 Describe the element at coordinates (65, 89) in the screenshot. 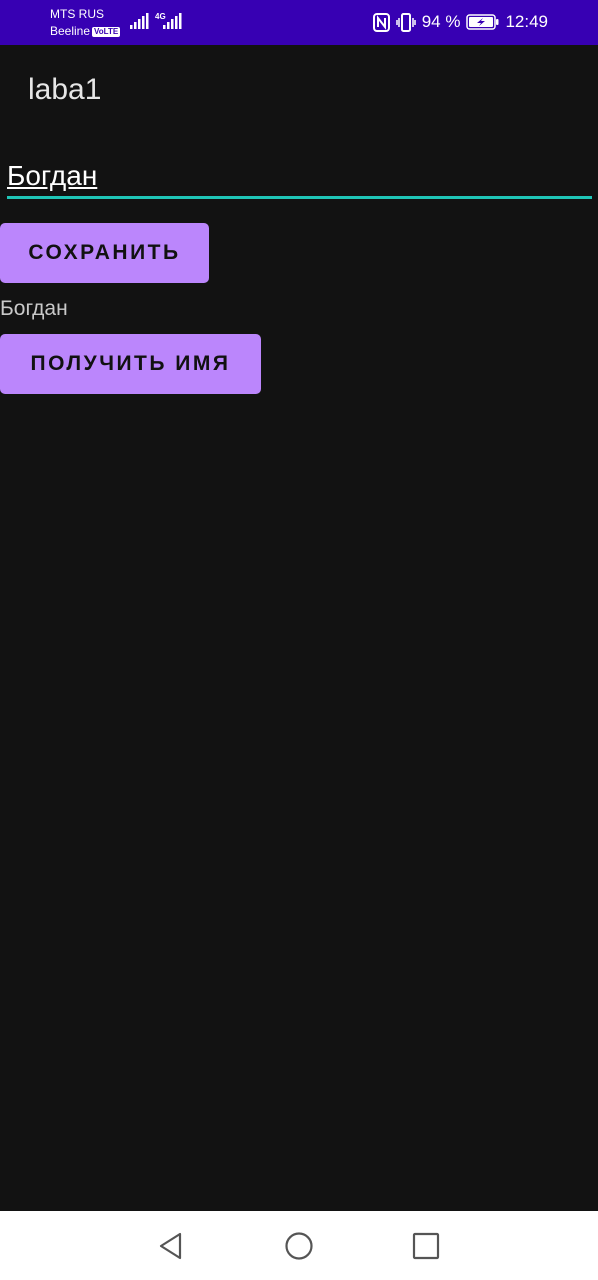

I see `app-title: laba1` at that location.